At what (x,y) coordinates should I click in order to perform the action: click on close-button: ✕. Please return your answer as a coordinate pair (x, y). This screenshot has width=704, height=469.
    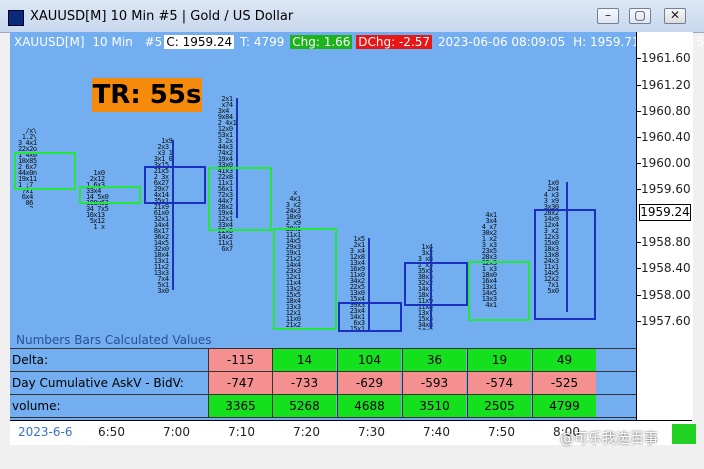
    Looking at the image, I should click on (675, 16).